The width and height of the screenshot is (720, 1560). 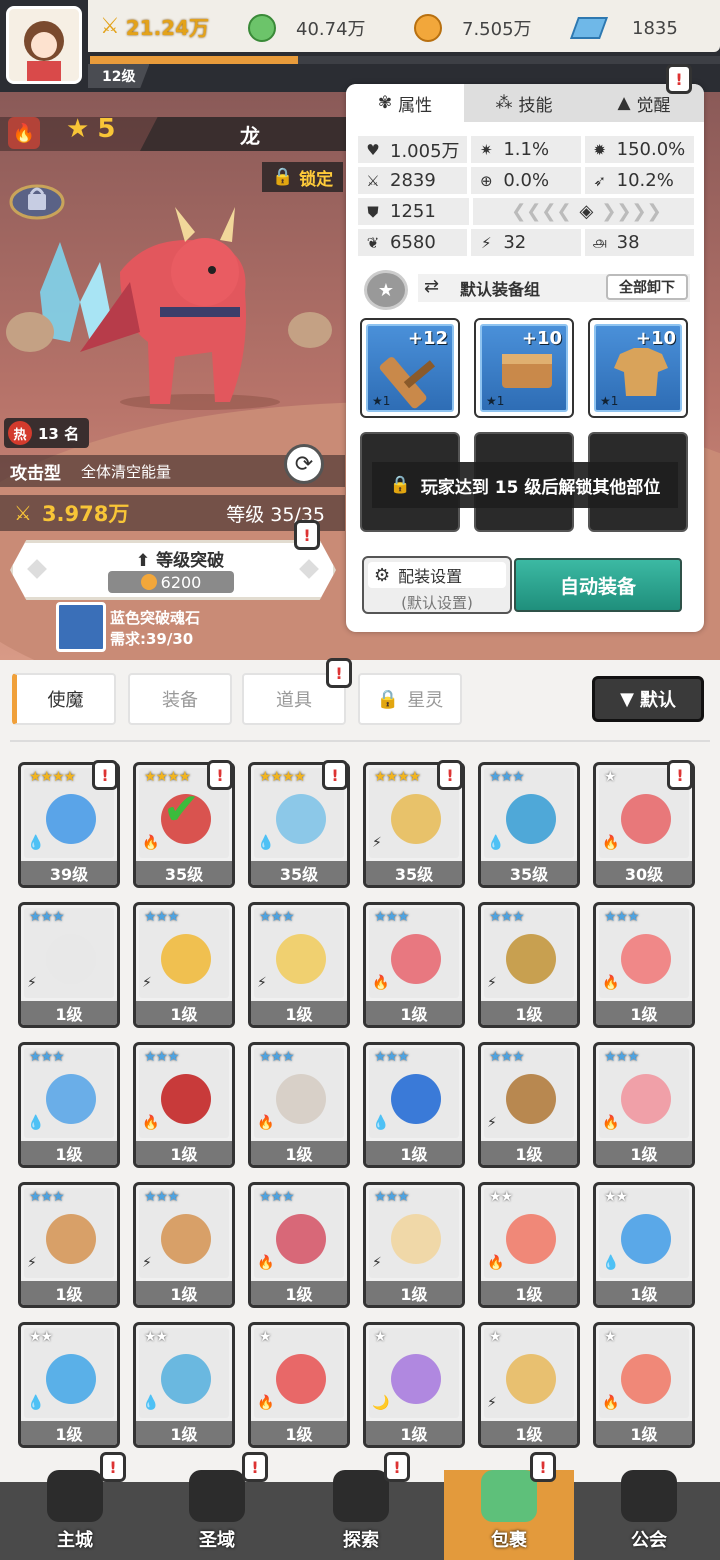 I want to click on divider, so click(x=360, y=741).